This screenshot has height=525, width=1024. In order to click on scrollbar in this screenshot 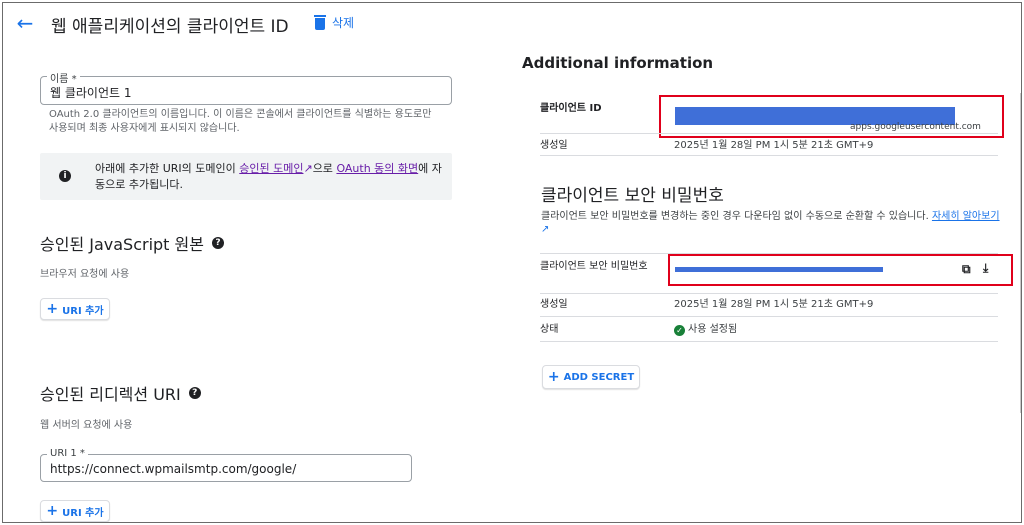, I will do `click(1020, 253)`.